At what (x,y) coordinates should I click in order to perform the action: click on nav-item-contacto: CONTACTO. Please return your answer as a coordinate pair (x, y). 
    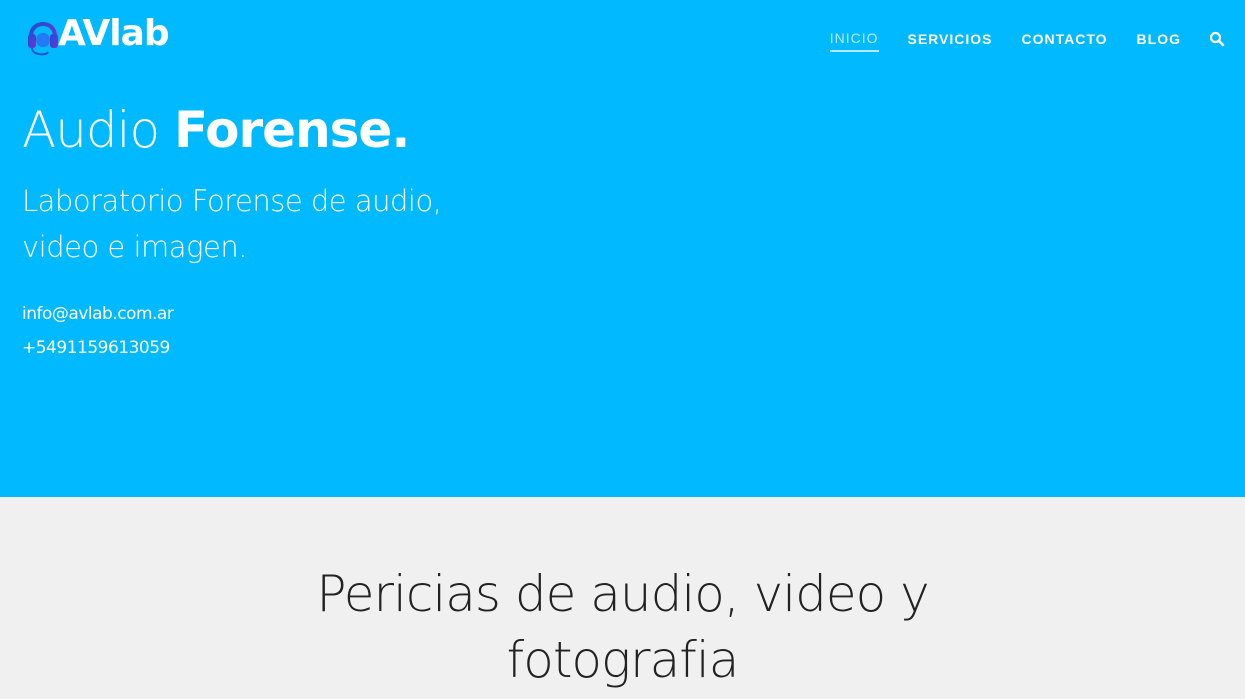
    Looking at the image, I should click on (1065, 41).